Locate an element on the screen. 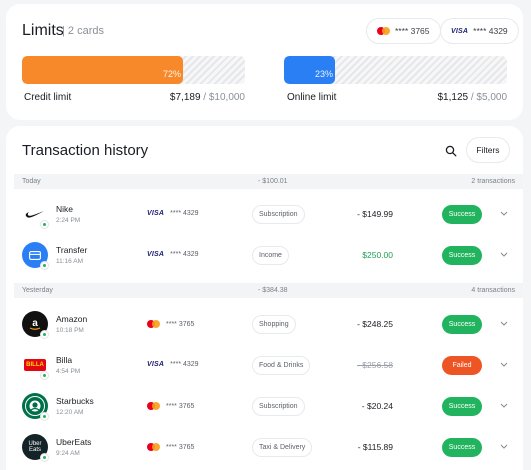 The height and width of the screenshot is (470, 531). card-selector-mastercard: **** 3765 is located at coordinates (403, 31).